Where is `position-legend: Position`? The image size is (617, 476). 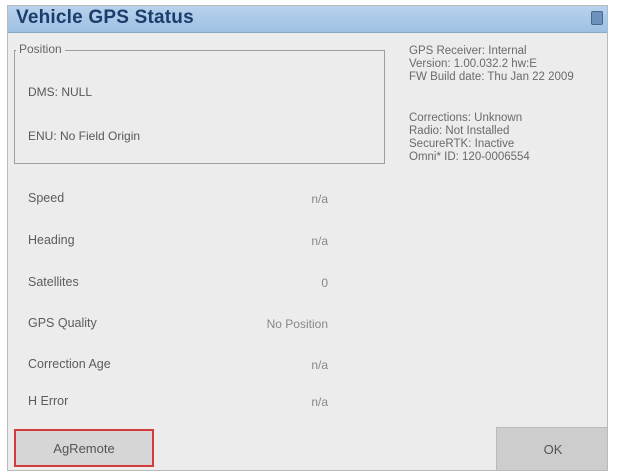 position-legend: Position is located at coordinates (40, 49).